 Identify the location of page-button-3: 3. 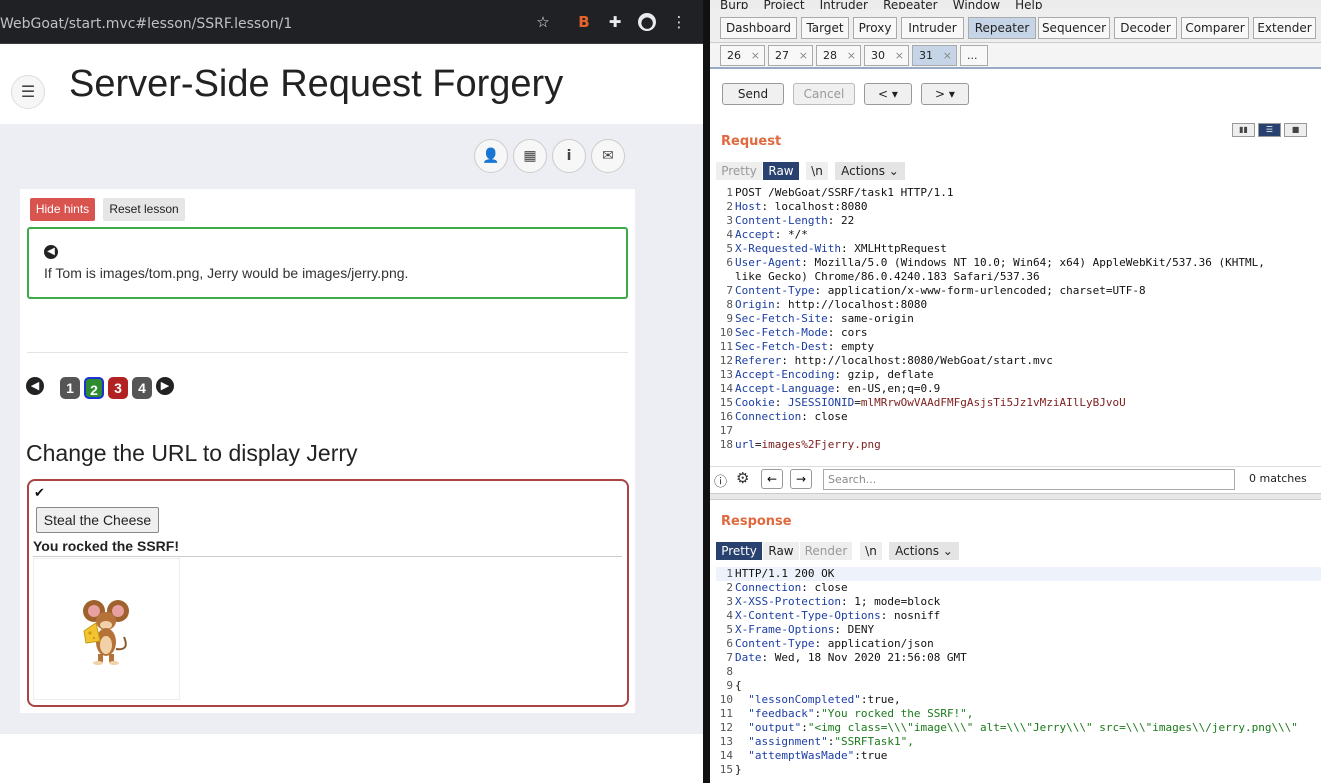
(118, 388).